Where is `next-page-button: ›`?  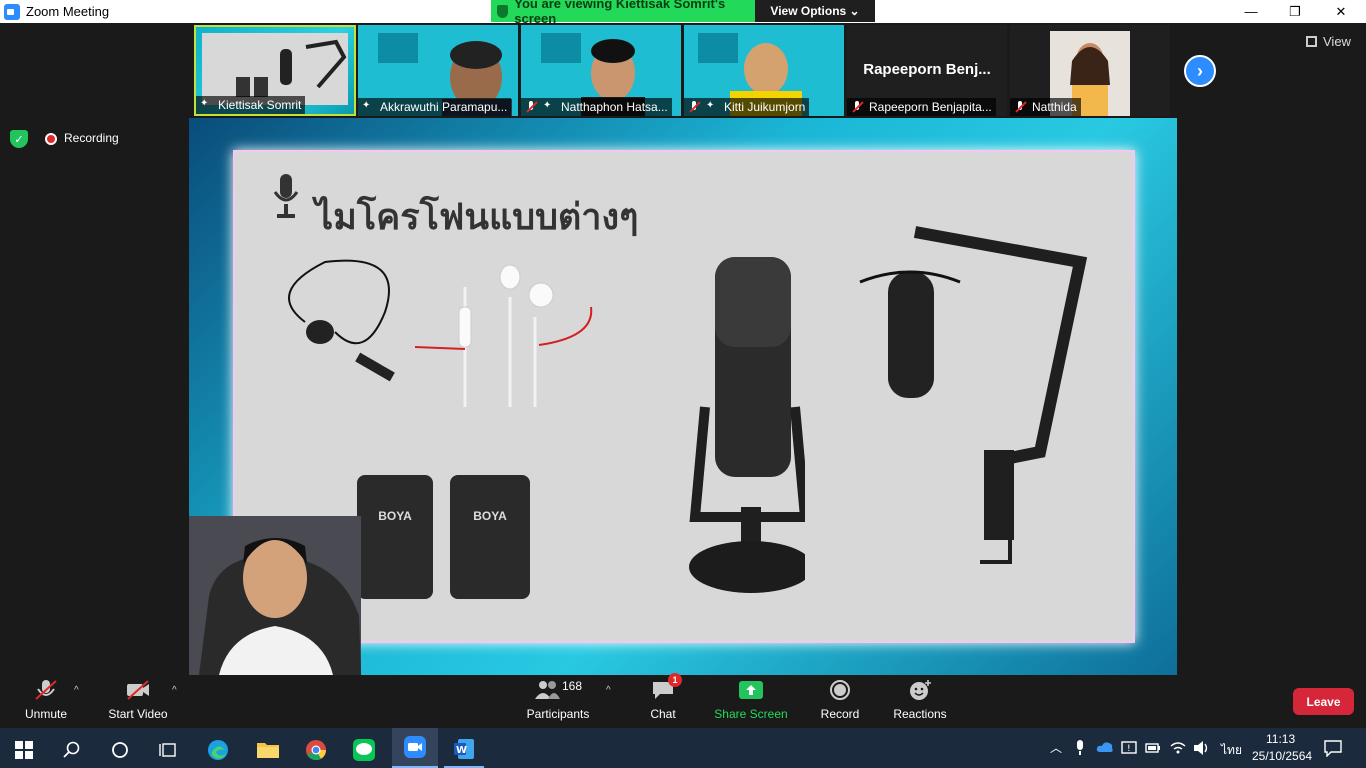 next-page-button: › is located at coordinates (1200, 71).